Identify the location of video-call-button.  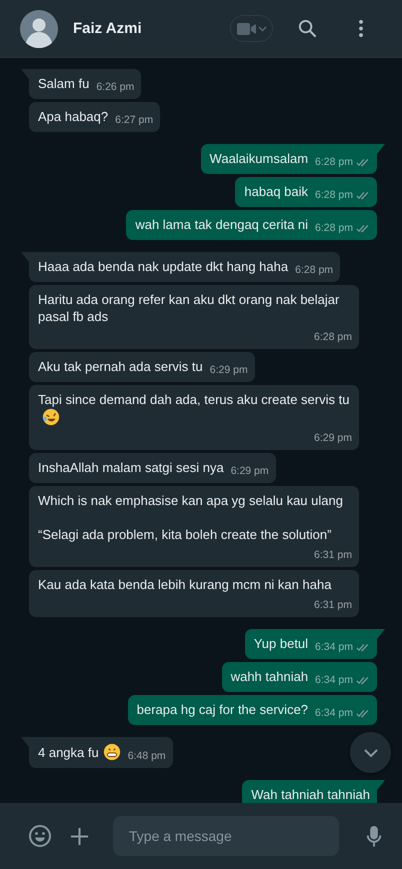
(251, 28).